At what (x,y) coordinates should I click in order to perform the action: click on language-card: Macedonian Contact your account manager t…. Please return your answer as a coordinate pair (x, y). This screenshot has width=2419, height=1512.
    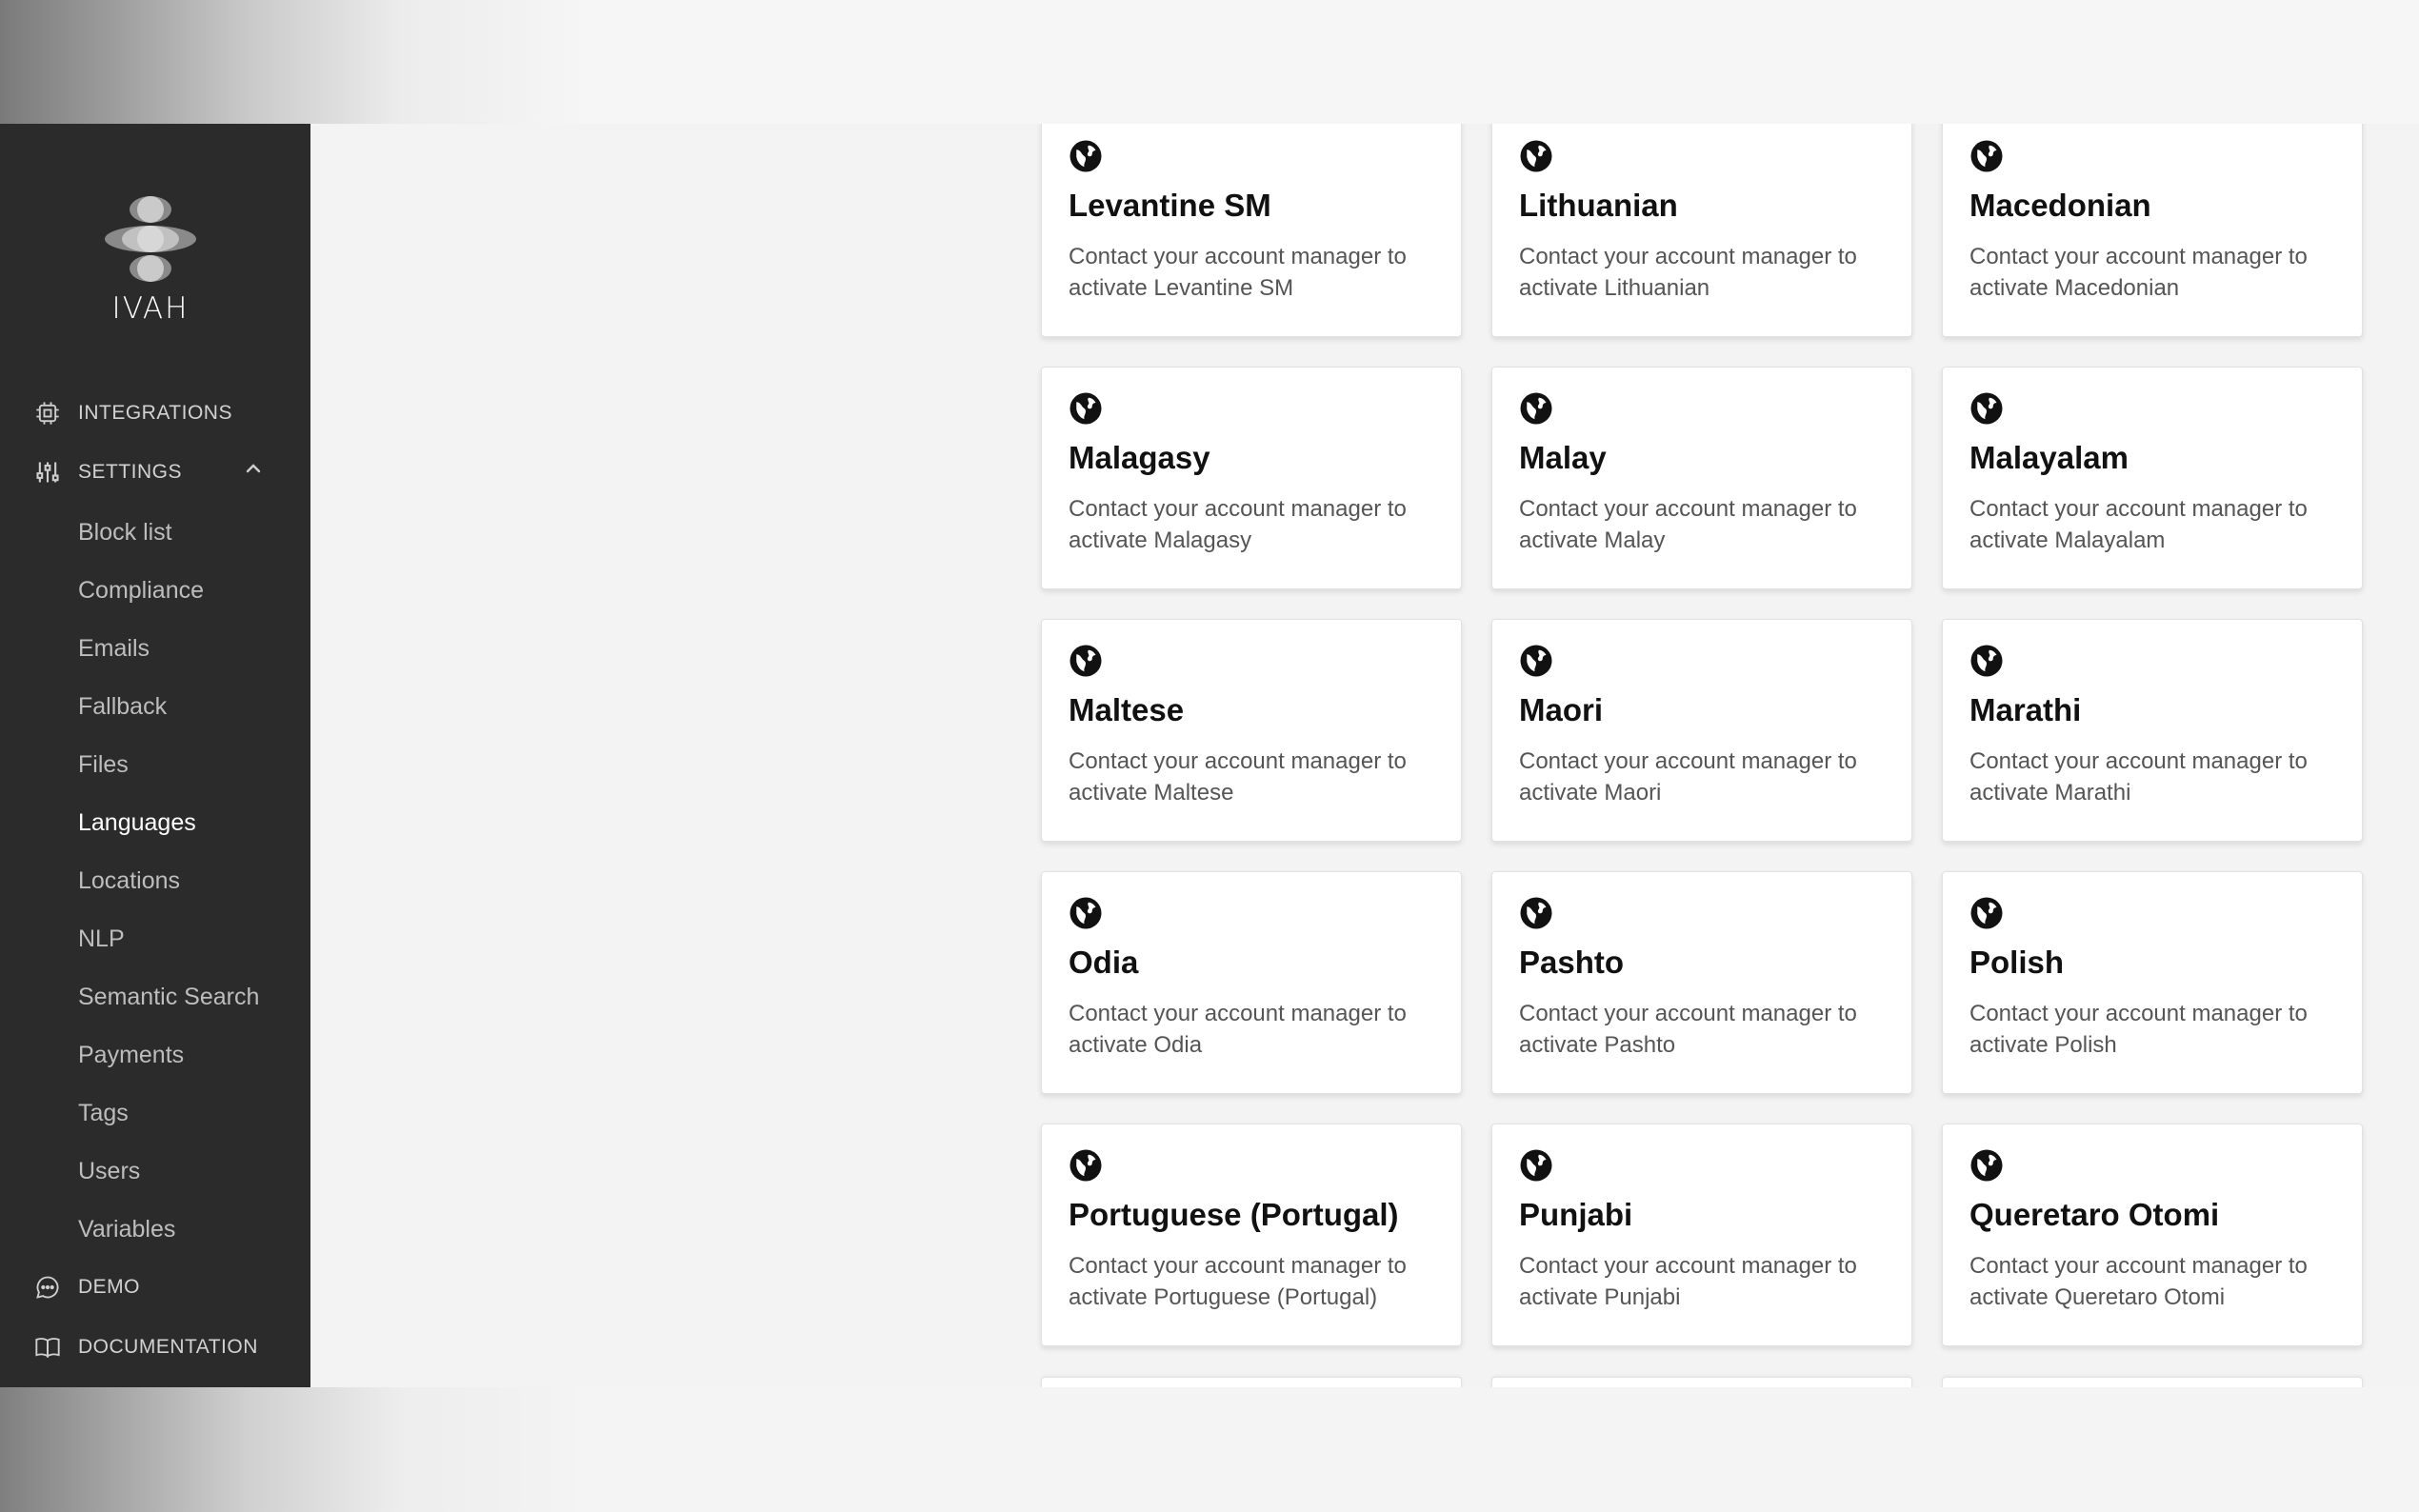
    Looking at the image, I should click on (2152, 230).